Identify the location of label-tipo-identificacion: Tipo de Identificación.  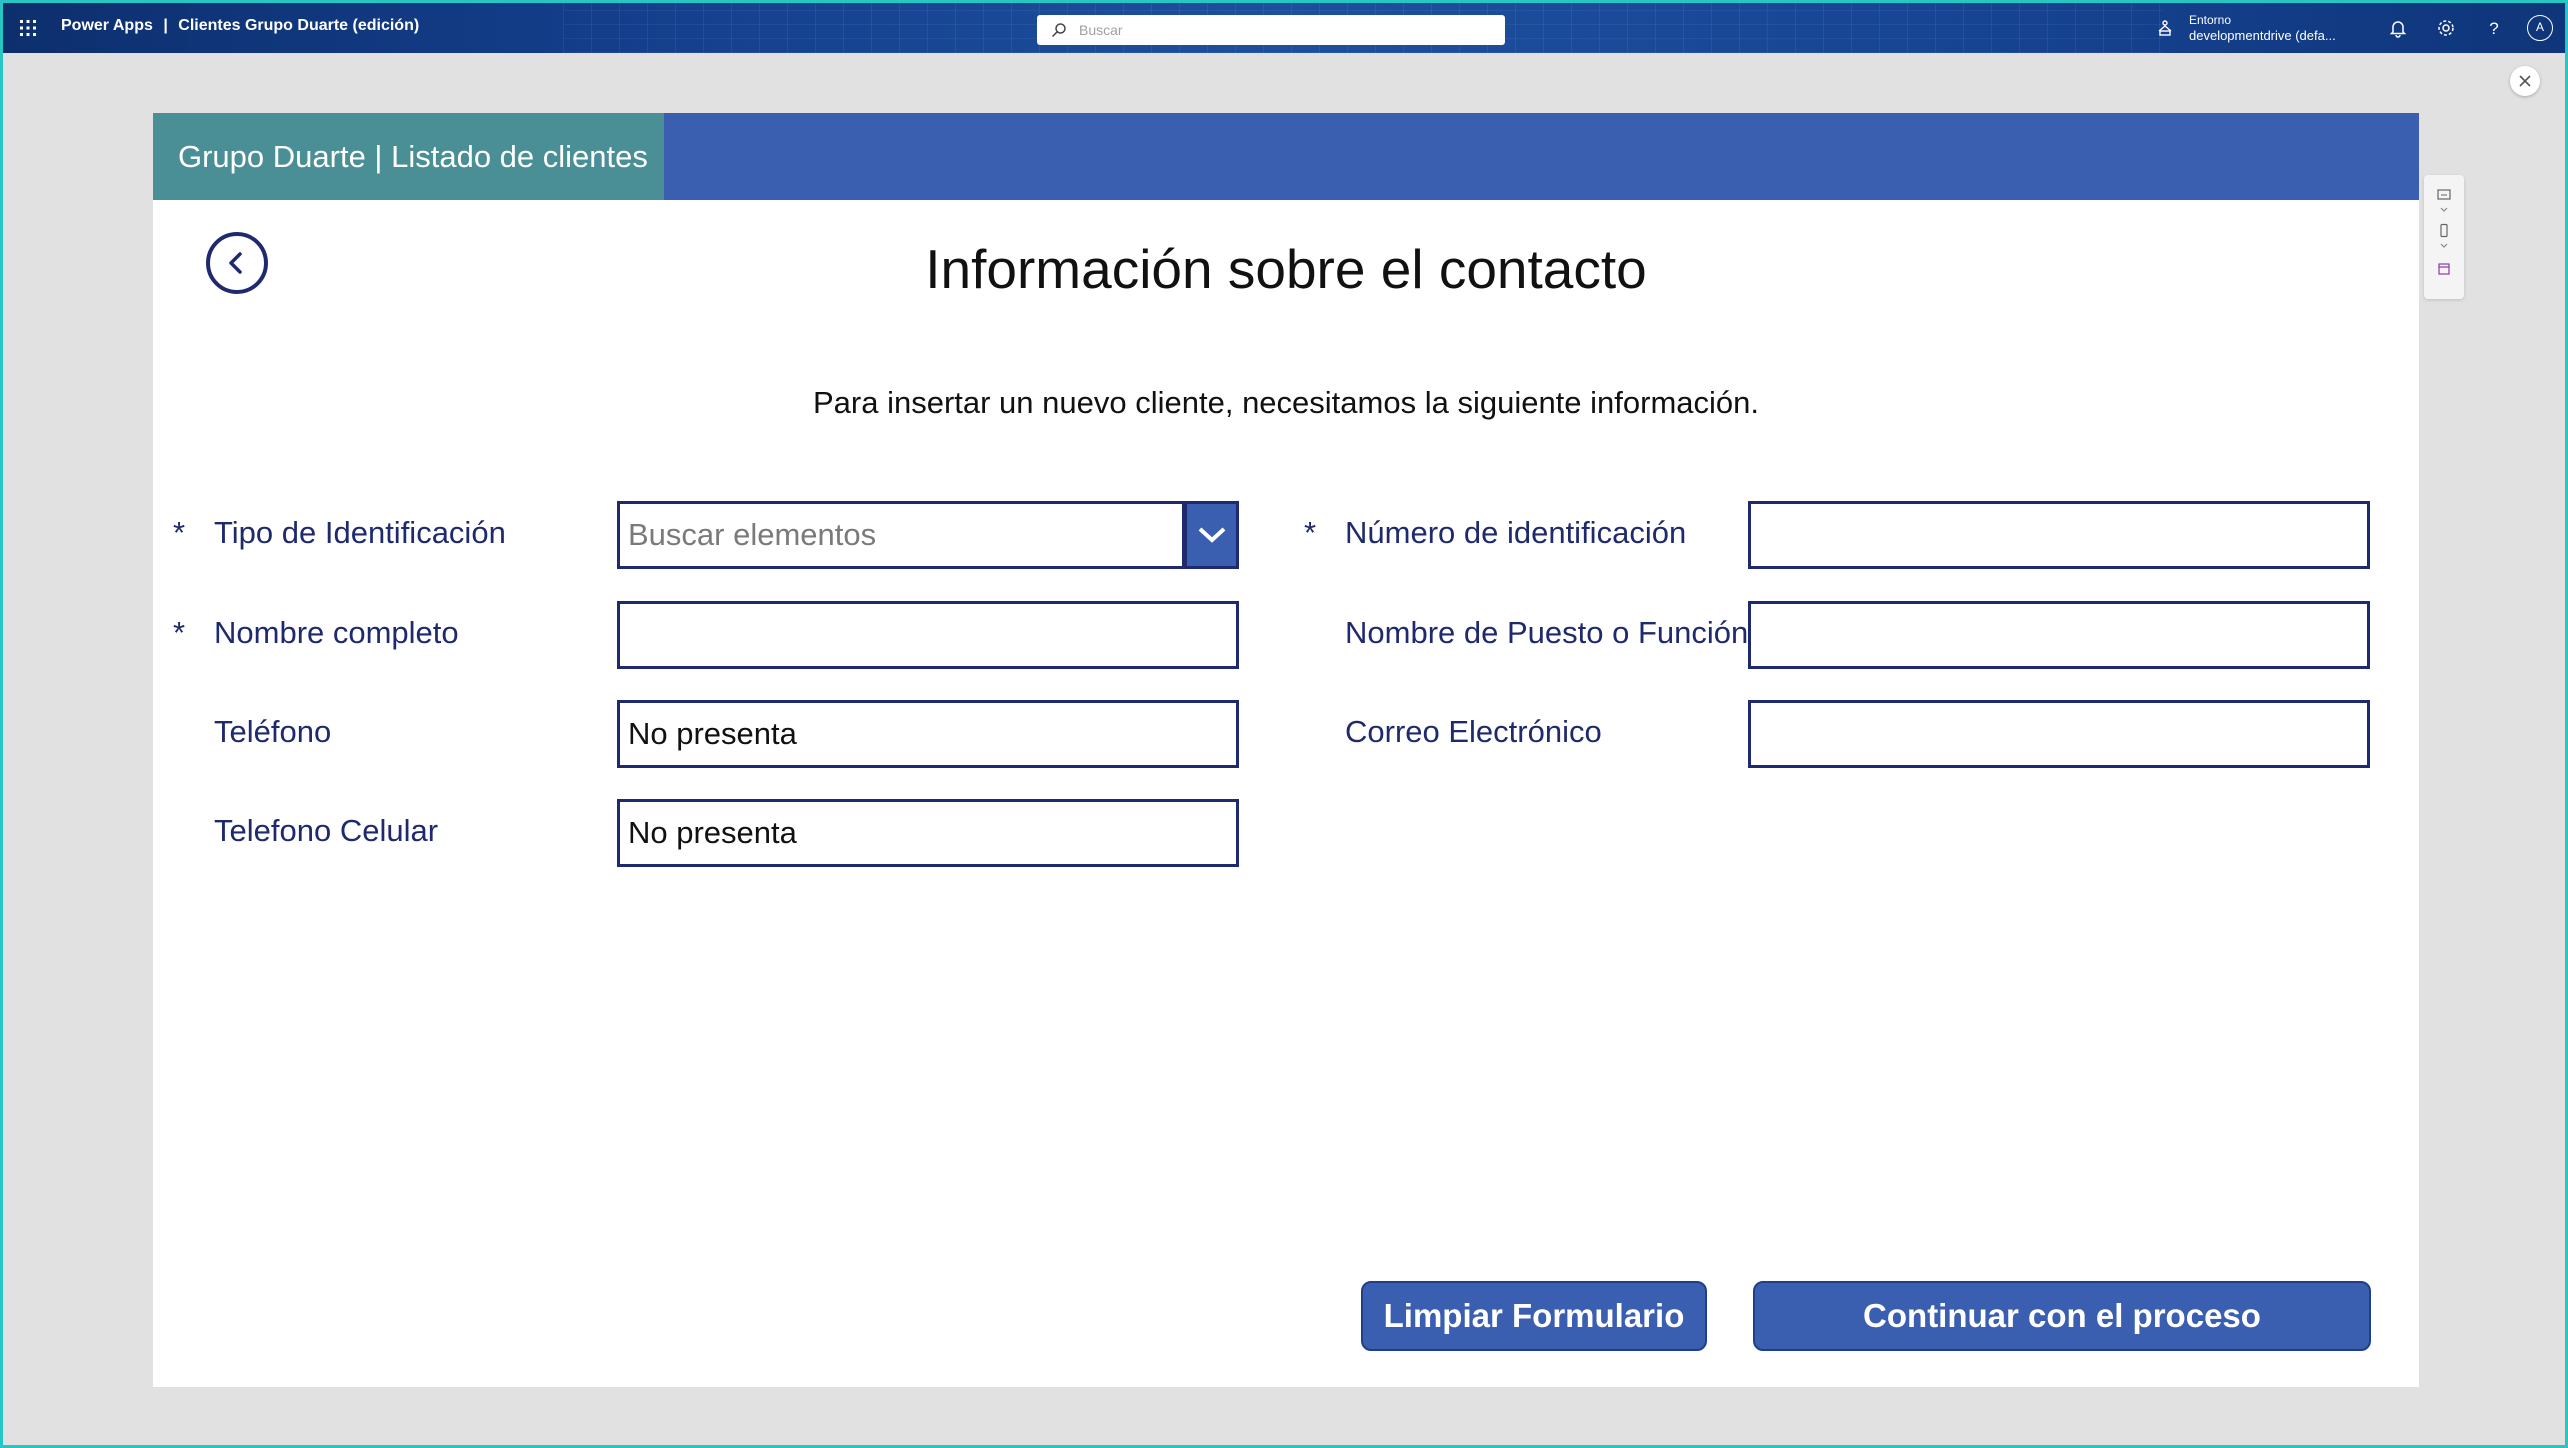
(360, 532).